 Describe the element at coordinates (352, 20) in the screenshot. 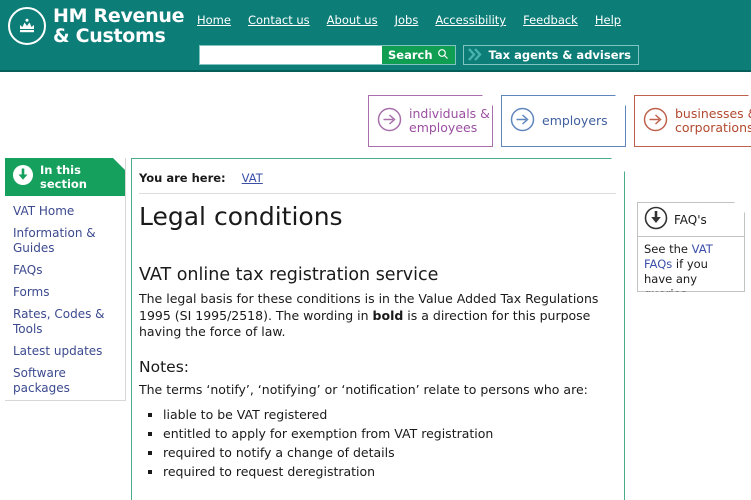

I see `nav-link-about-us: About us` at that location.